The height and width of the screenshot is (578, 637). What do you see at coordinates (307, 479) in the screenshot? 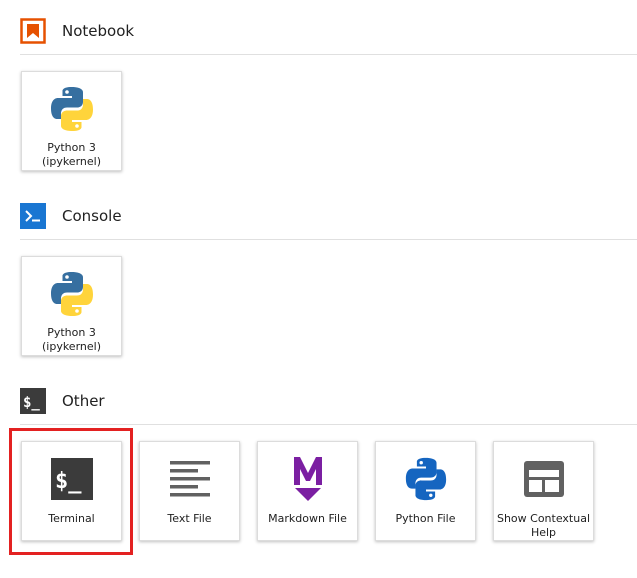
I see `markdown-icon` at bounding box center [307, 479].